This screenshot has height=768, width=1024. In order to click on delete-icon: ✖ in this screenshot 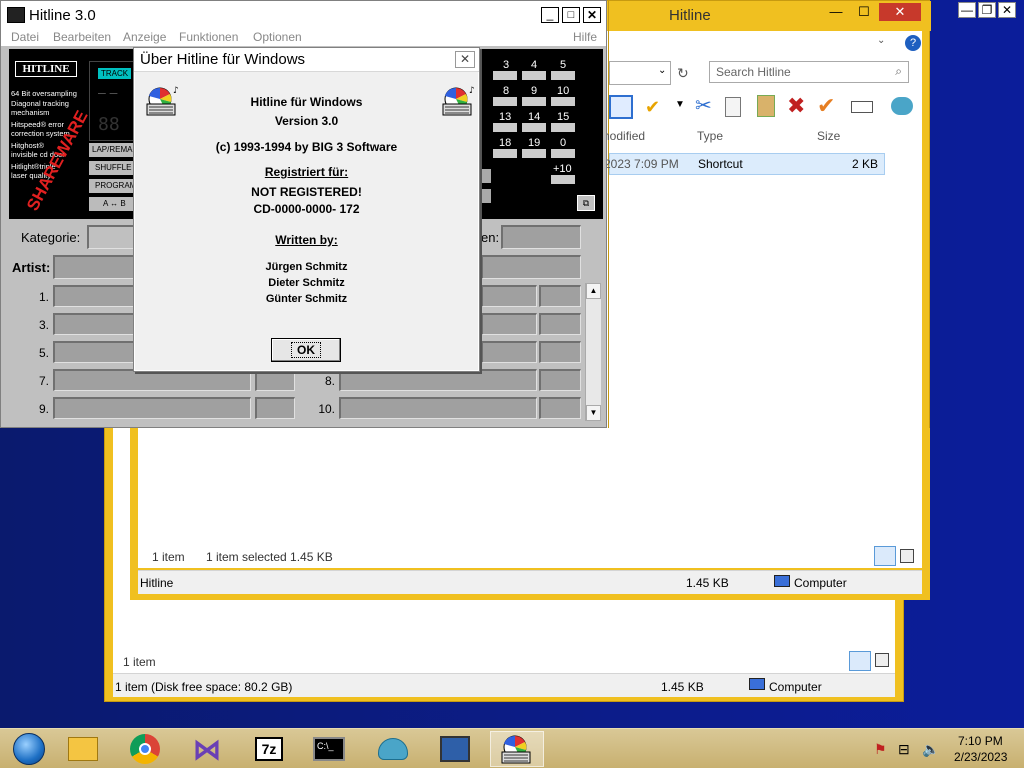, I will do `click(796, 106)`.